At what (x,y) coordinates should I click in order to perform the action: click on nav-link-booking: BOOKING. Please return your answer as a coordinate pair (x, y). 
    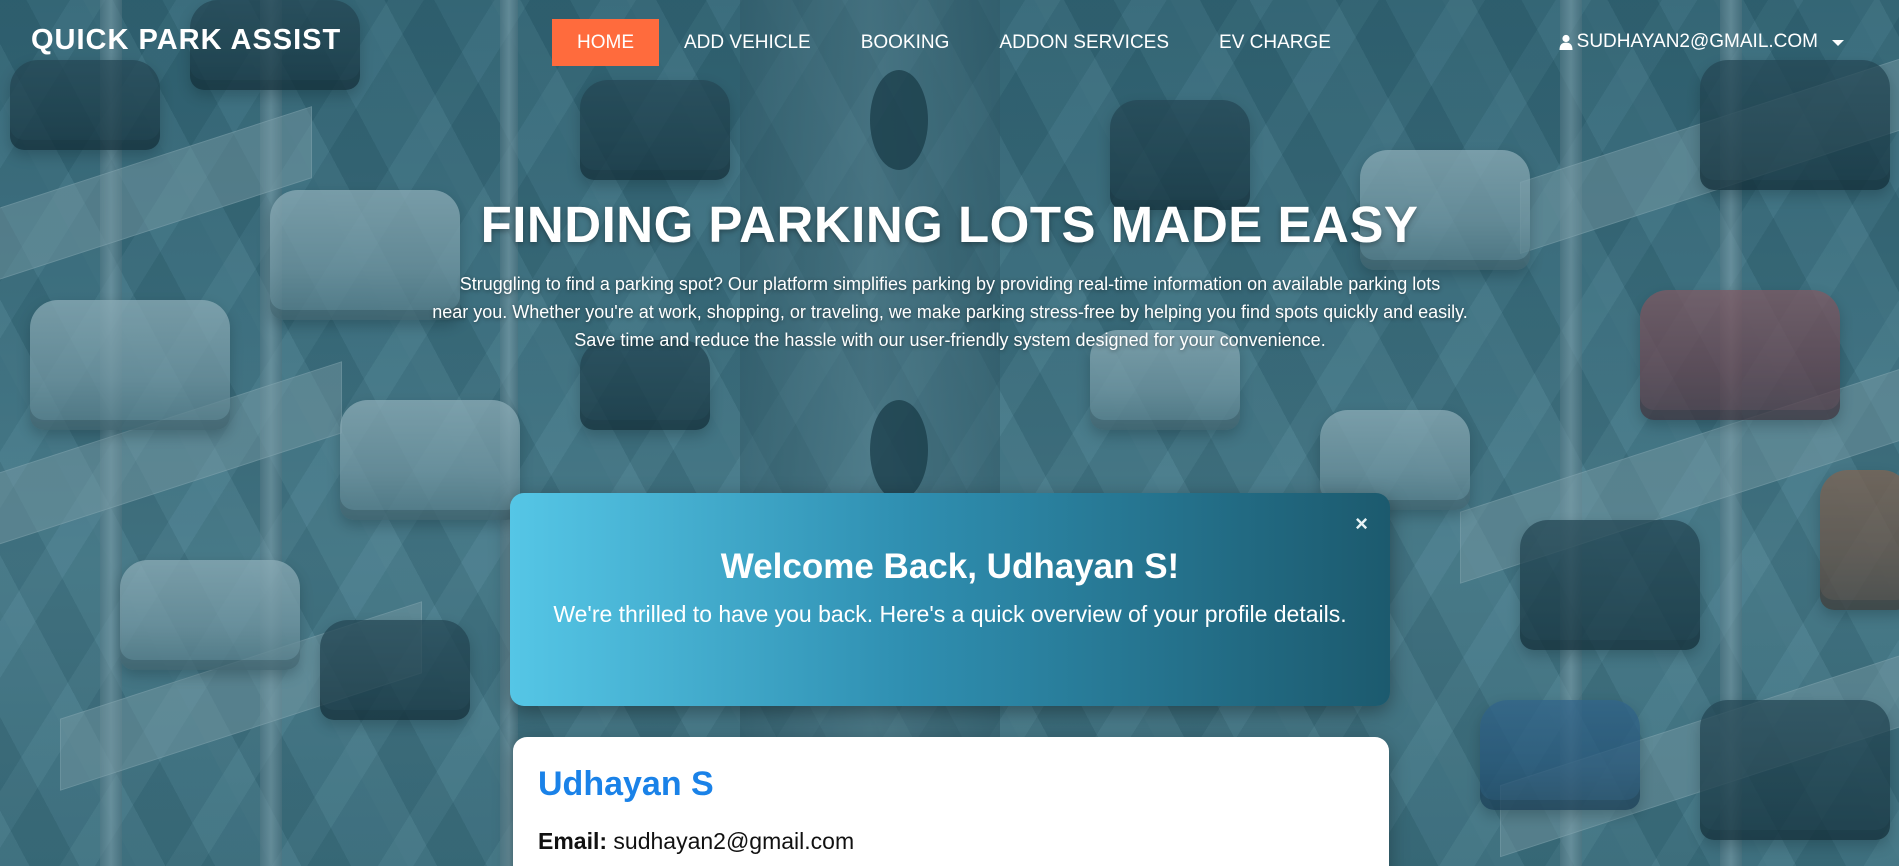
    Looking at the image, I should click on (905, 42).